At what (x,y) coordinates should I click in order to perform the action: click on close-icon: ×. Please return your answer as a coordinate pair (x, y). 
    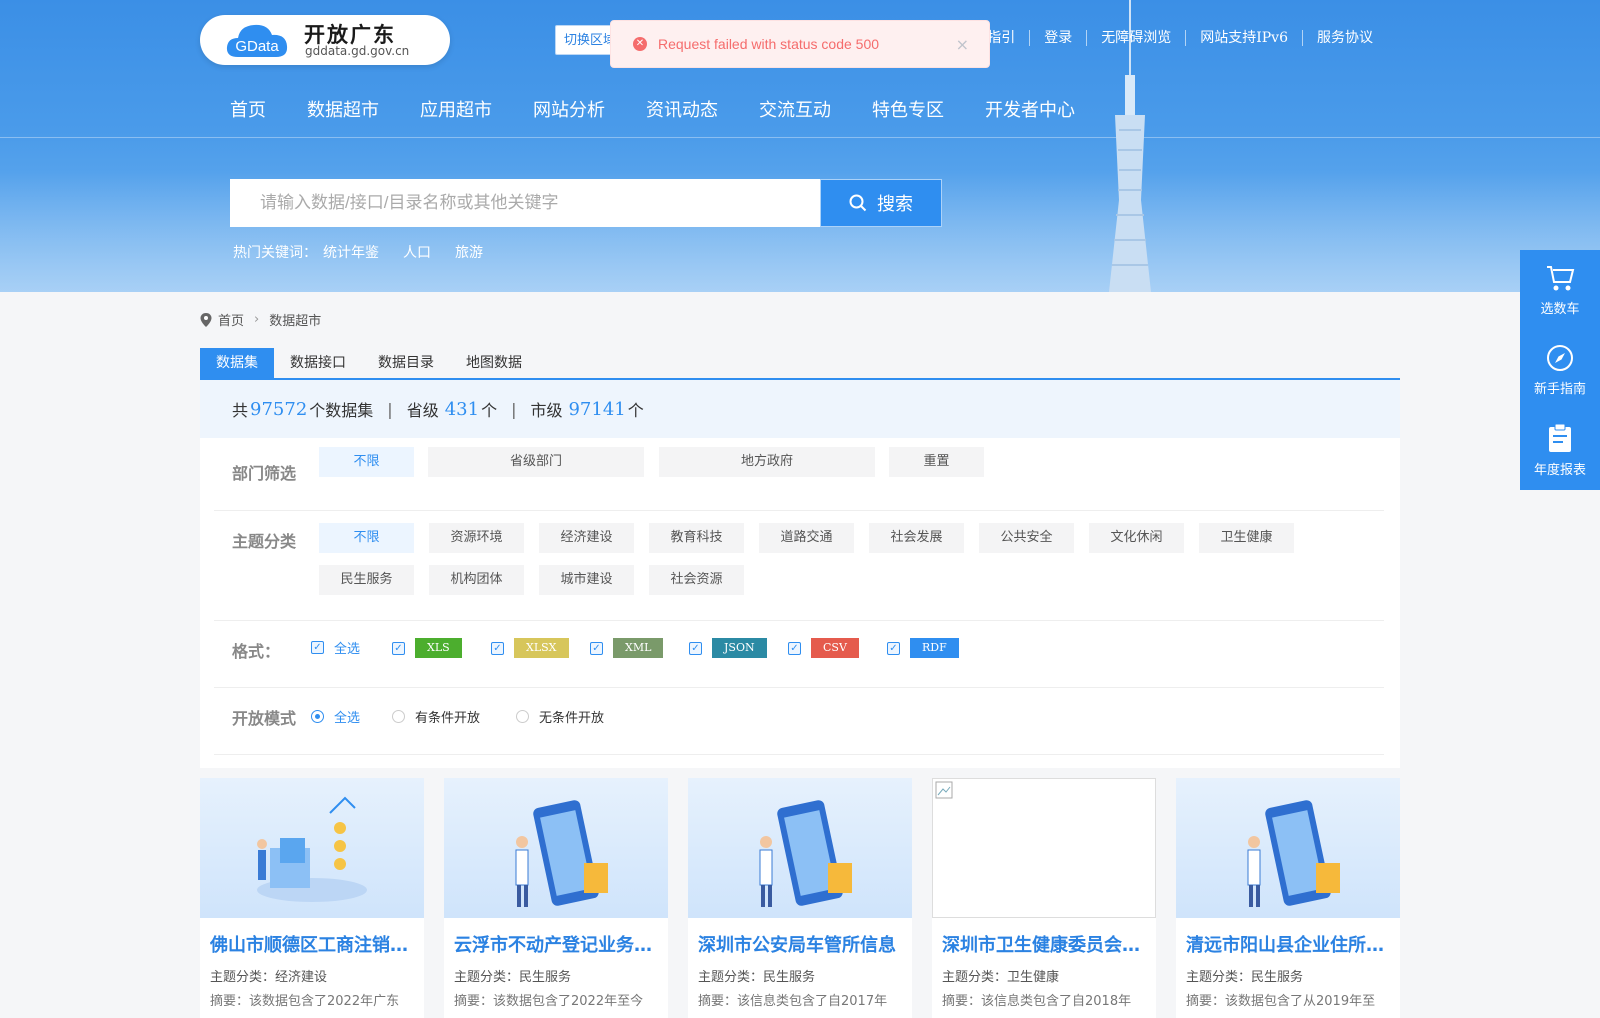
    Looking at the image, I should click on (962, 44).